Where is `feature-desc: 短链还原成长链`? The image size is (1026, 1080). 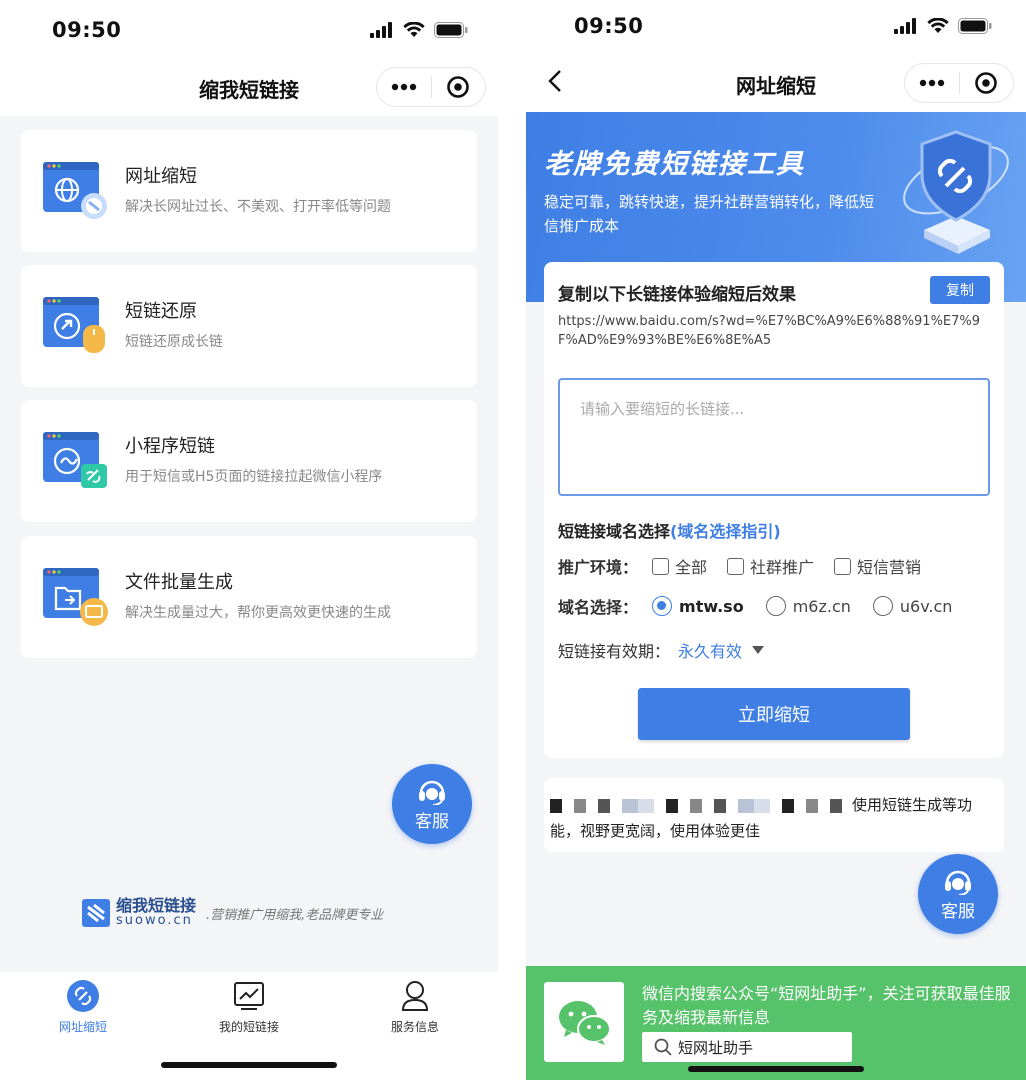 feature-desc: 短链还原成长链 is located at coordinates (174, 342).